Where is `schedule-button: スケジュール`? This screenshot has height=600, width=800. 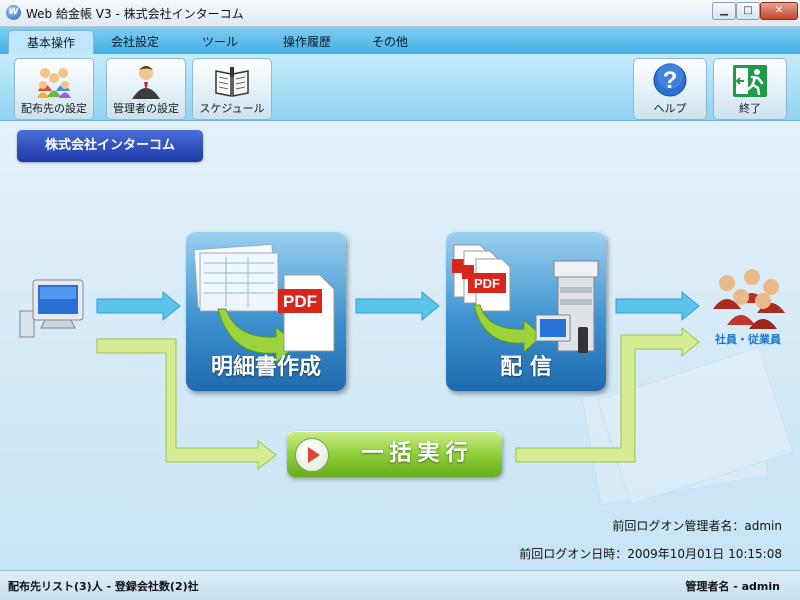 schedule-button: スケジュール is located at coordinates (232, 89).